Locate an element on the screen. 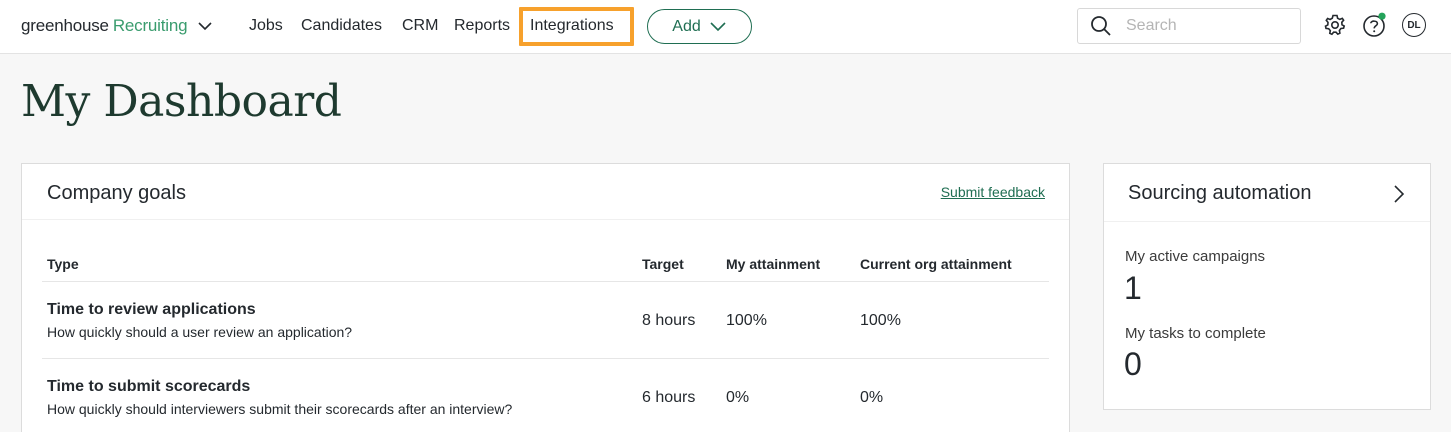 Image resolution: width=1451 pixels, height=432 pixels. metric-label-tasks-to-complete: My tasks to complete is located at coordinates (1195, 333).